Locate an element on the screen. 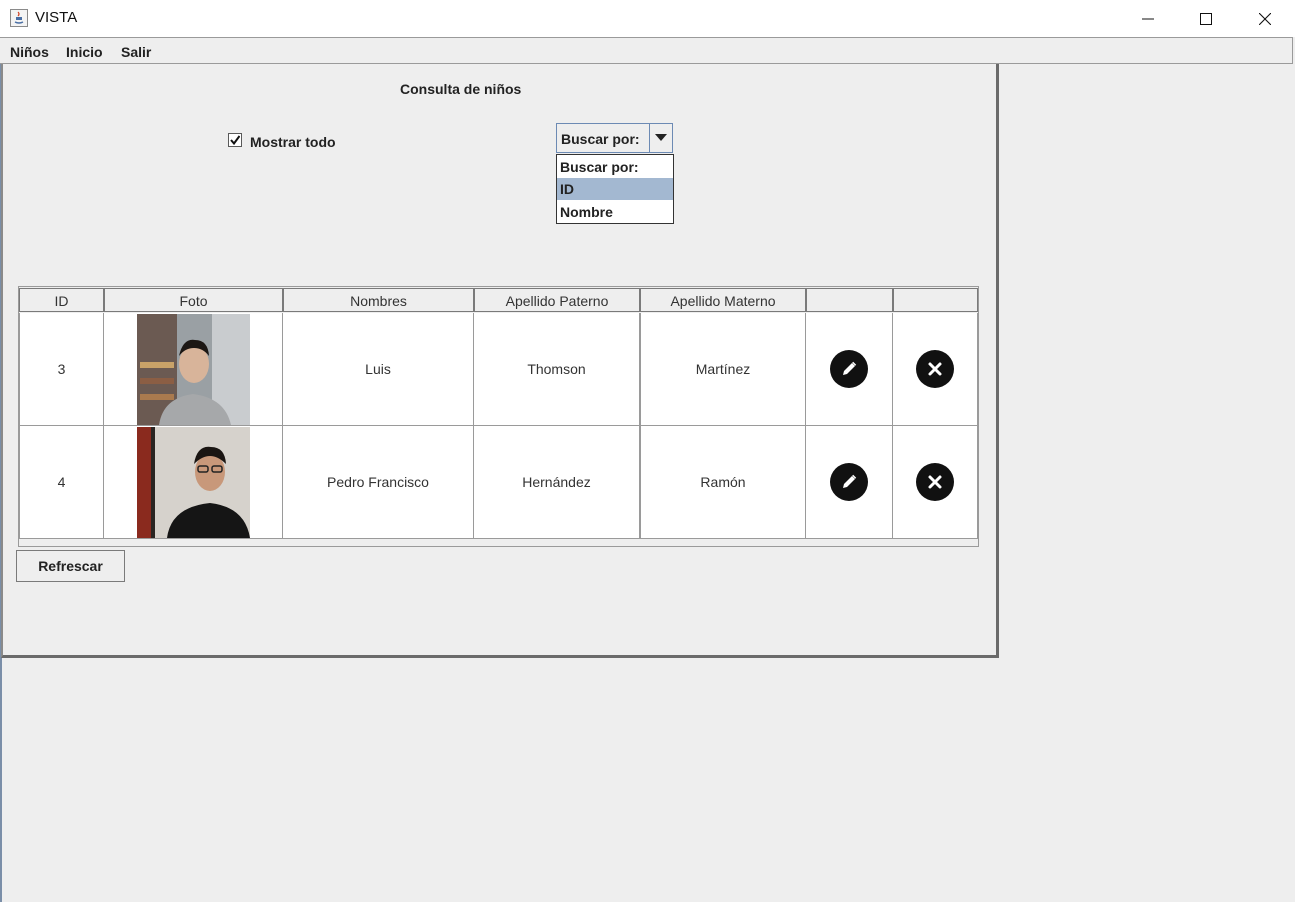 Image resolution: width=1295 pixels, height=902 pixels. minimize-button is located at coordinates (1148, 18).